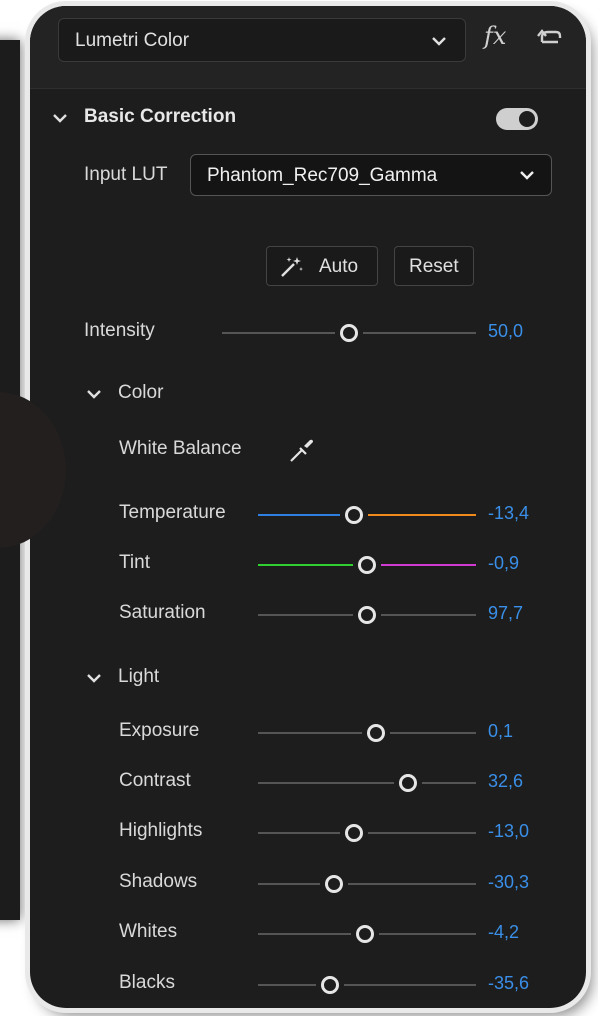 The width and height of the screenshot is (598, 1016). Describe the element at coordinates (495, 36) in the screenshot. I see `fx-icon: fx` at that location.